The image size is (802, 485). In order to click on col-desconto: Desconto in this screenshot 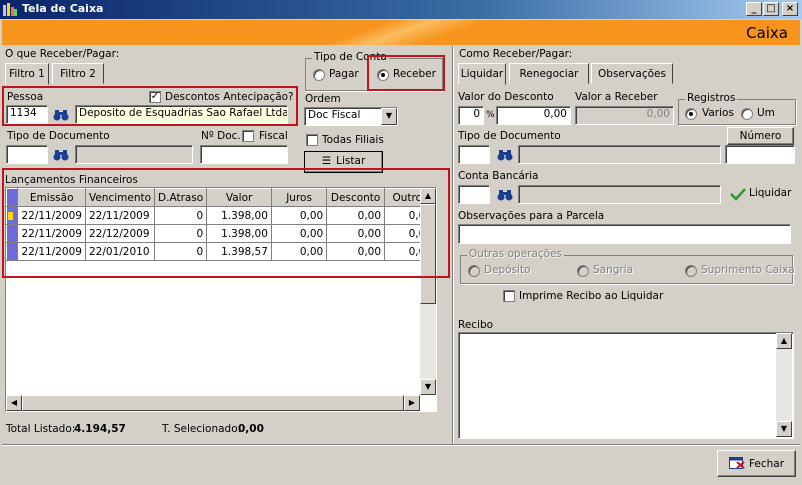, I will do `click(356, 197)`.